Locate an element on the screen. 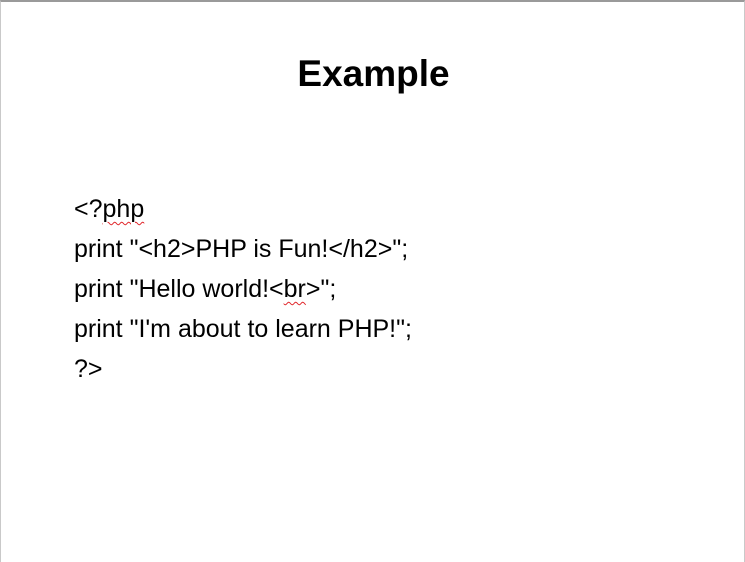  spellcheck-flagged-word: br is located at coordinates (294, 289).